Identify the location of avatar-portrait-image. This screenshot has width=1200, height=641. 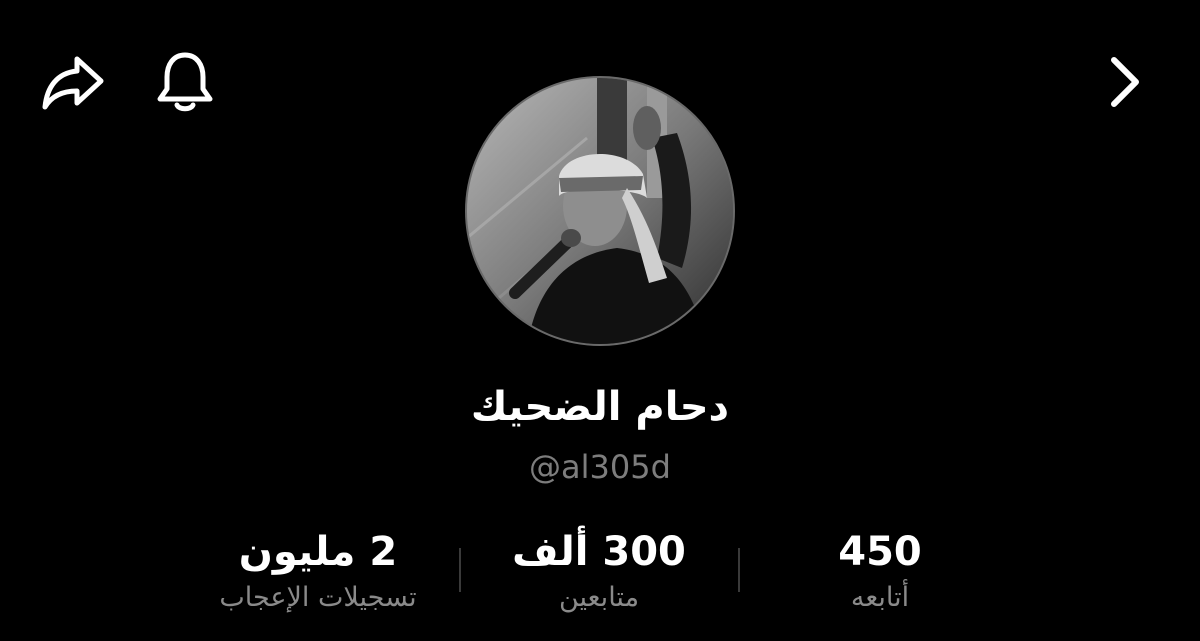
(600, 211).